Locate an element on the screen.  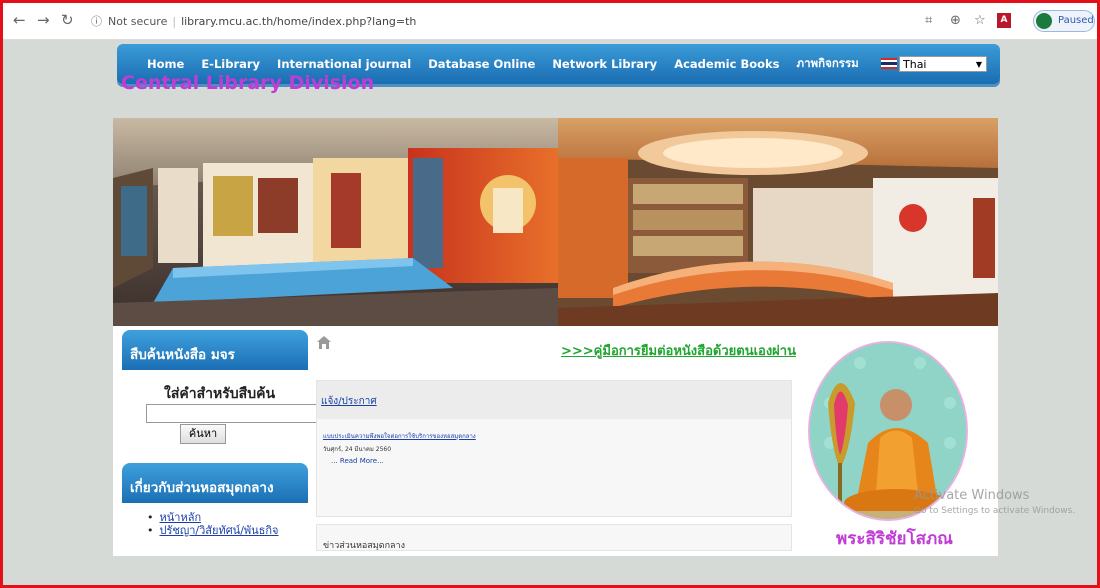
profile-button: Paused is located at coordinates (1064, 21).